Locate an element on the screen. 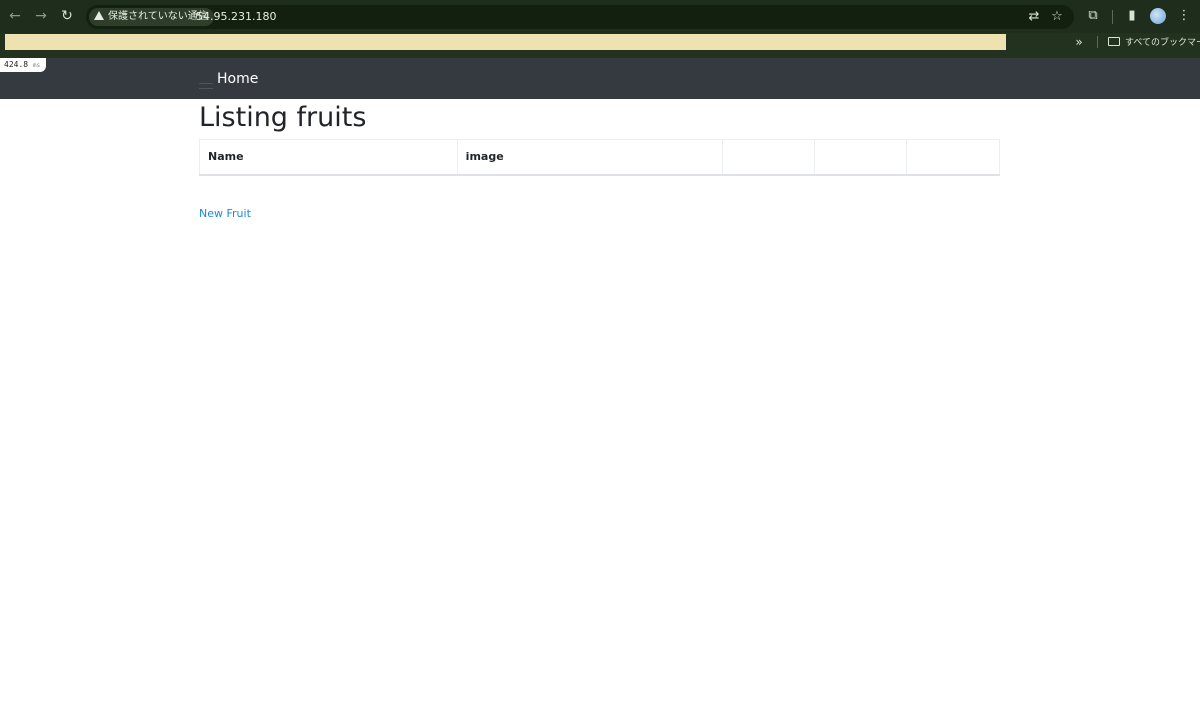  new-fruit-link: New Fruit is located at coordinates (225, 214).